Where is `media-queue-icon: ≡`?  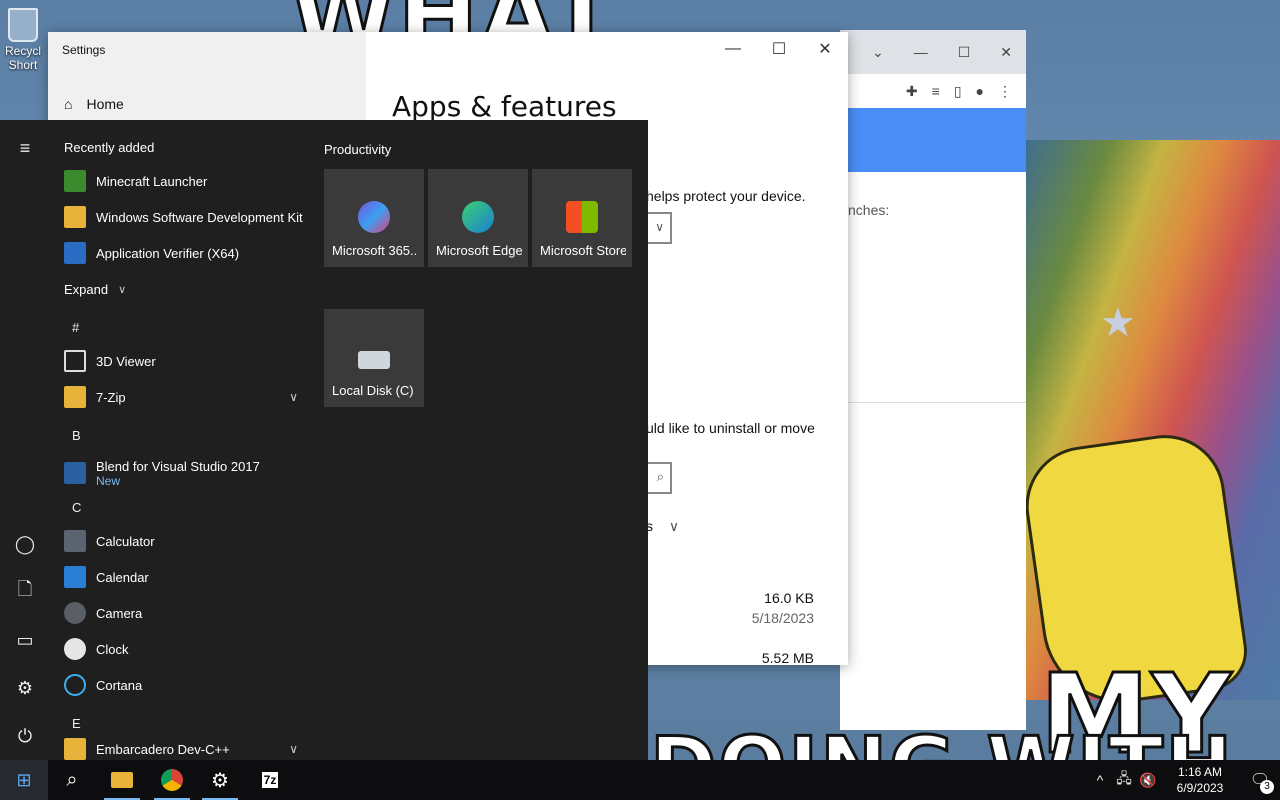
media-queue-icon: ≡ is located at coordinates (936, 91).